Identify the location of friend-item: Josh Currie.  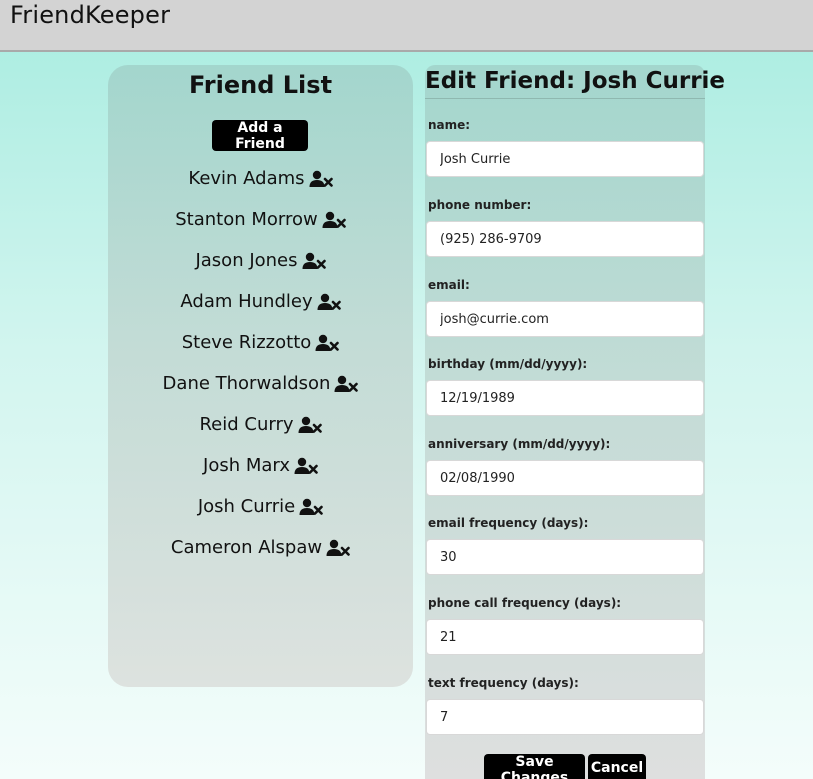
(260, 506).